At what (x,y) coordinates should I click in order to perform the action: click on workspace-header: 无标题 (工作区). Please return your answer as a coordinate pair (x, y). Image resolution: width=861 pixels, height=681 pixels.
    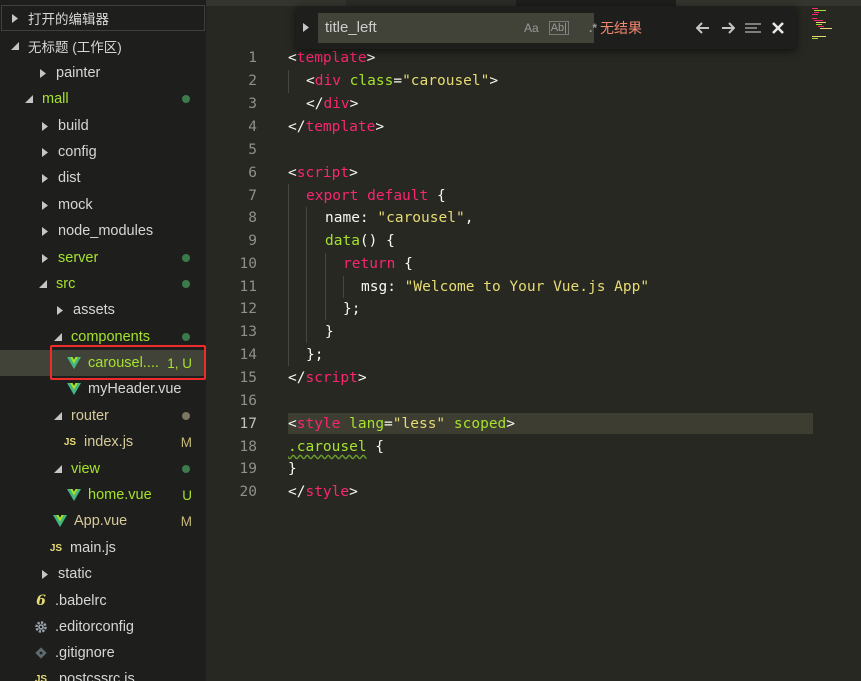
    Looking at the image, I should click on (103, 46).